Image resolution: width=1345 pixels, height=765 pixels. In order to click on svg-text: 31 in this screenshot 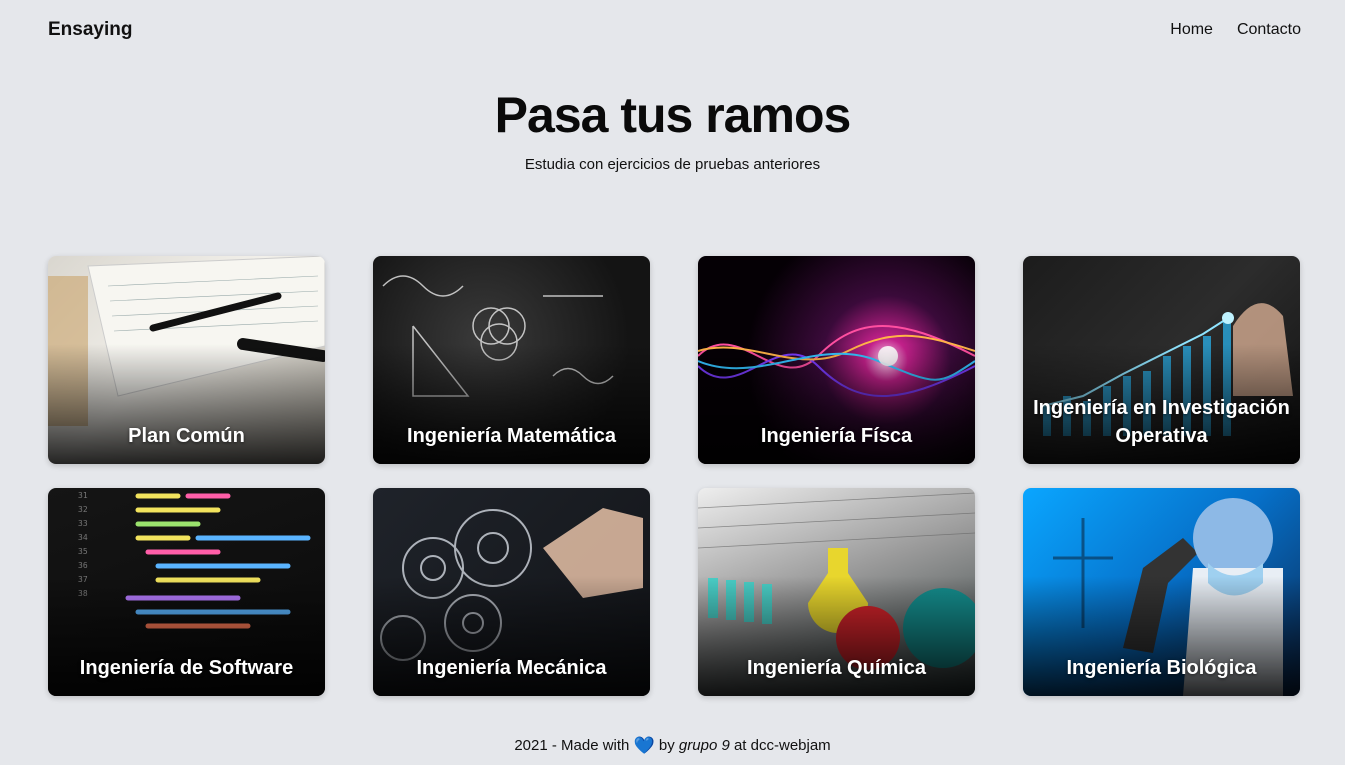, I will do `click(83, 495)`.